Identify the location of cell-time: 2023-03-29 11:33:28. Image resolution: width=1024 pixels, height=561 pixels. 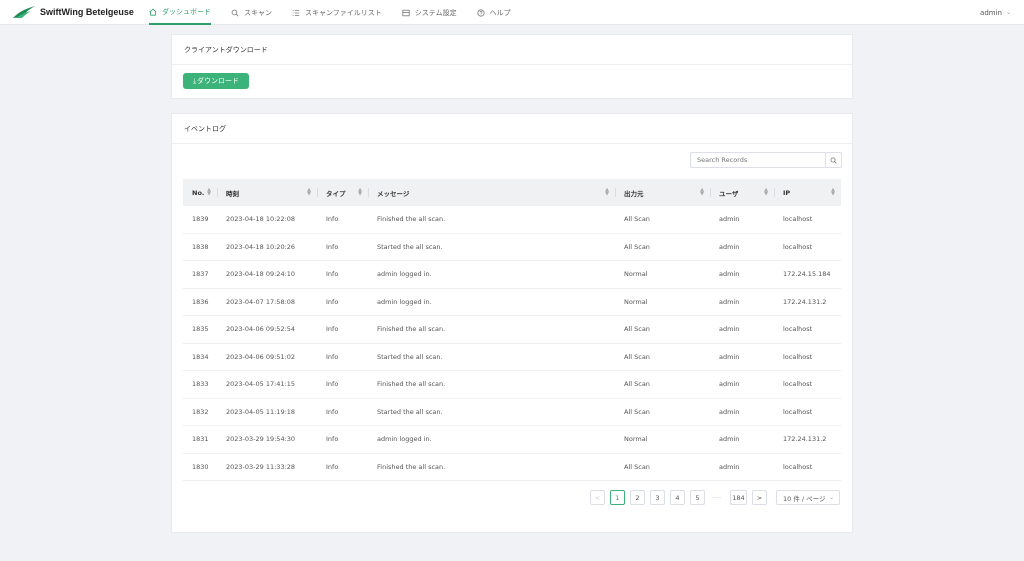
(261, 466).